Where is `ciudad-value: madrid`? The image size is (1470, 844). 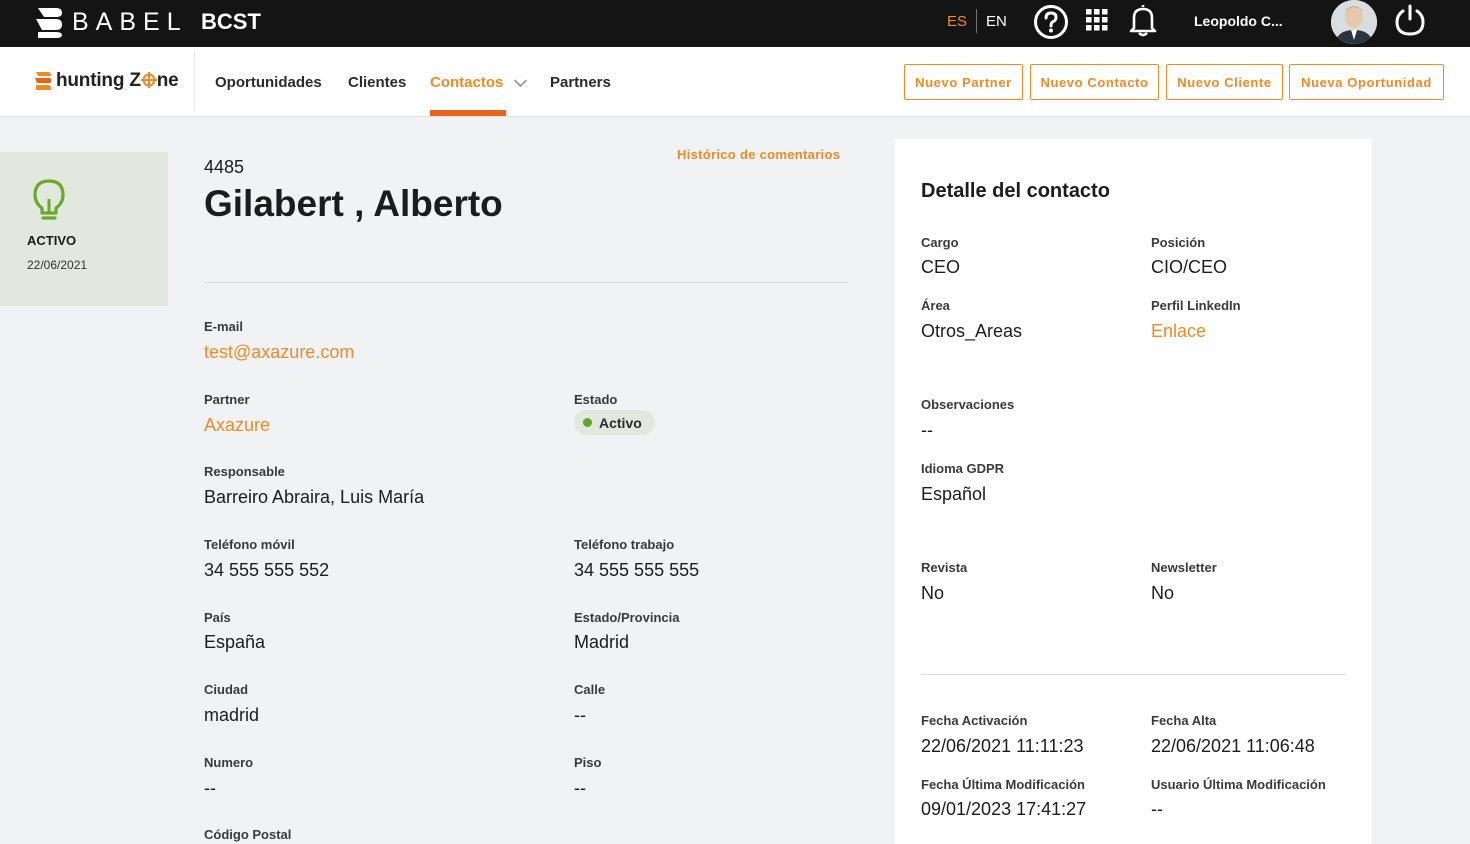 ciudad-value: madrid is located at coordinates (232, 715).